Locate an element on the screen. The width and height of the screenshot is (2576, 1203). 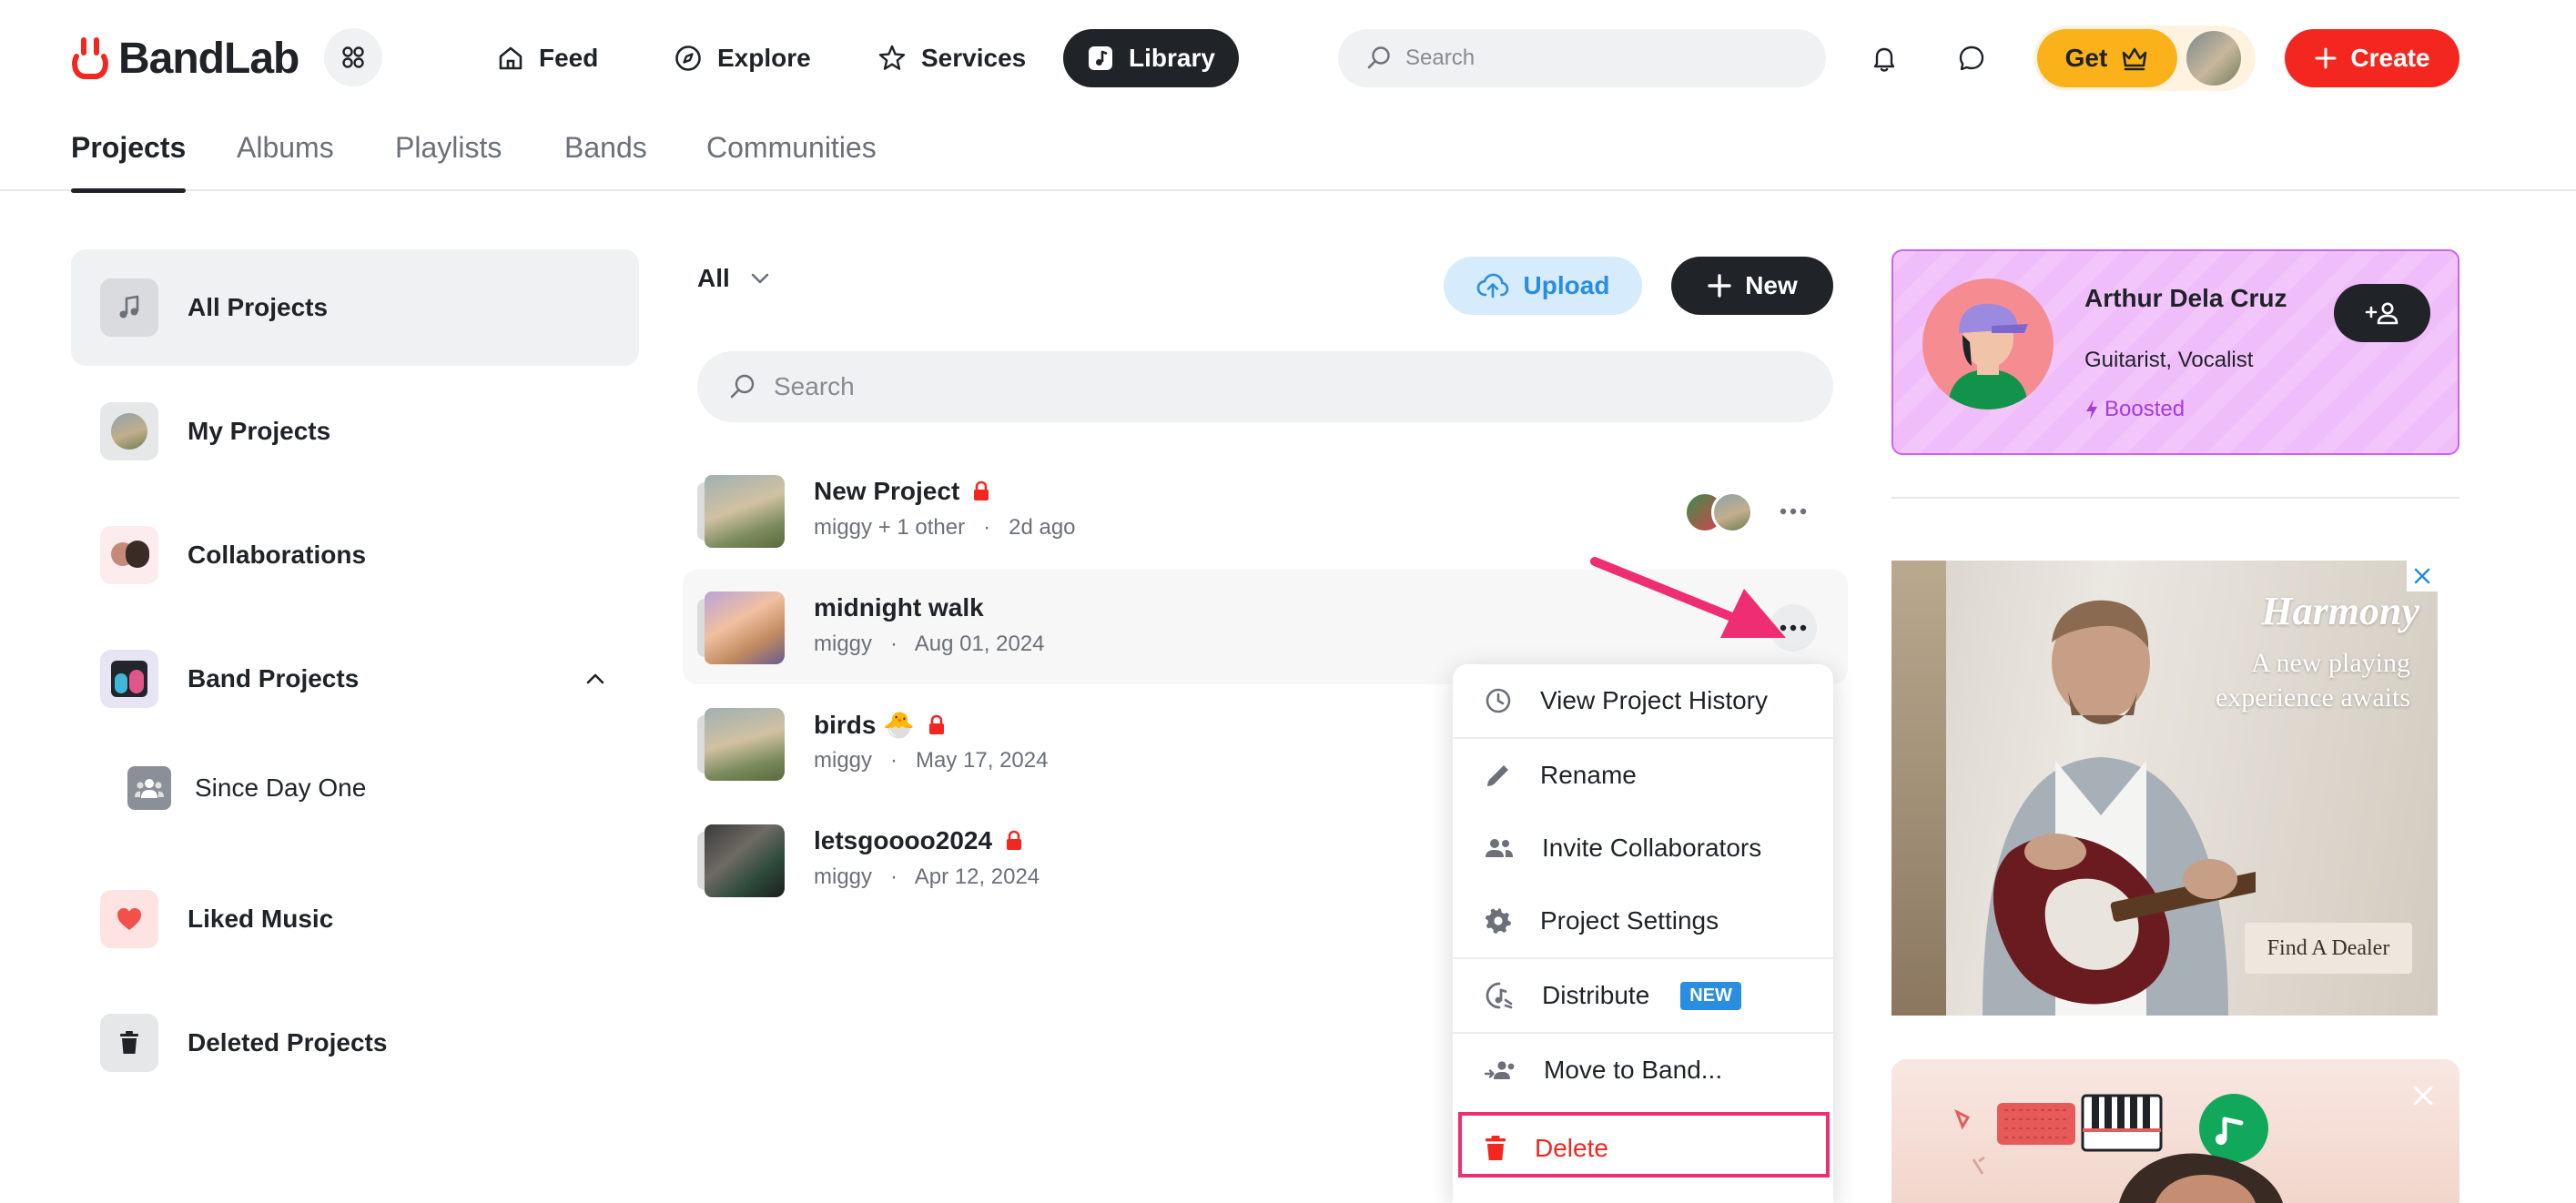
project-search-input is located at coordinates (1274, 387).